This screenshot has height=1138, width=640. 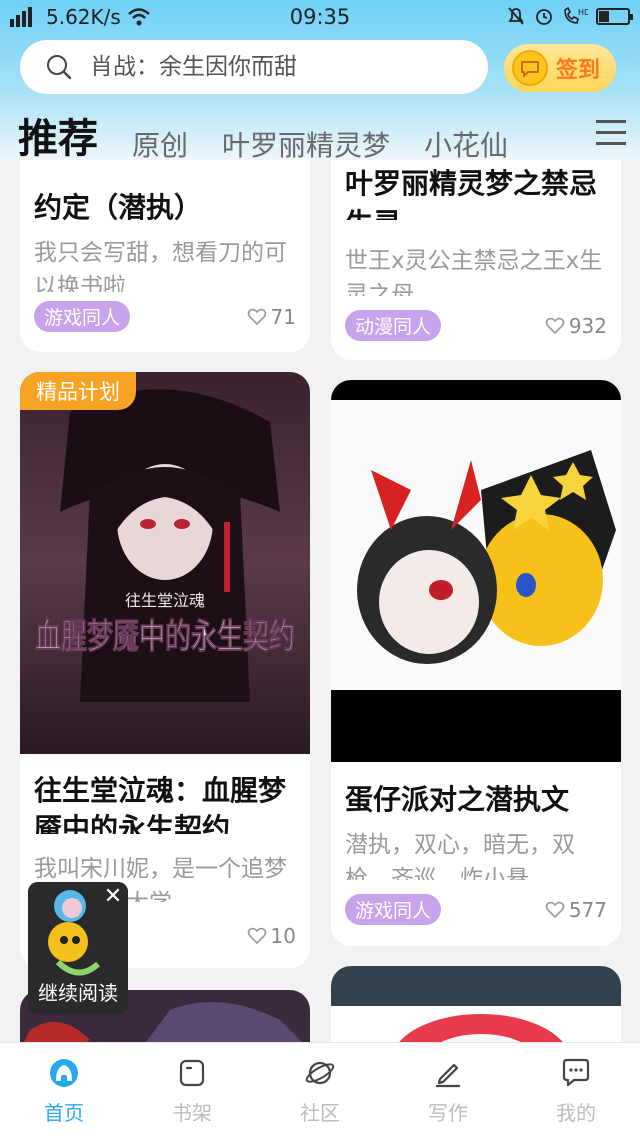 I want to click on like-count: 932, so click(x=576, y=326).